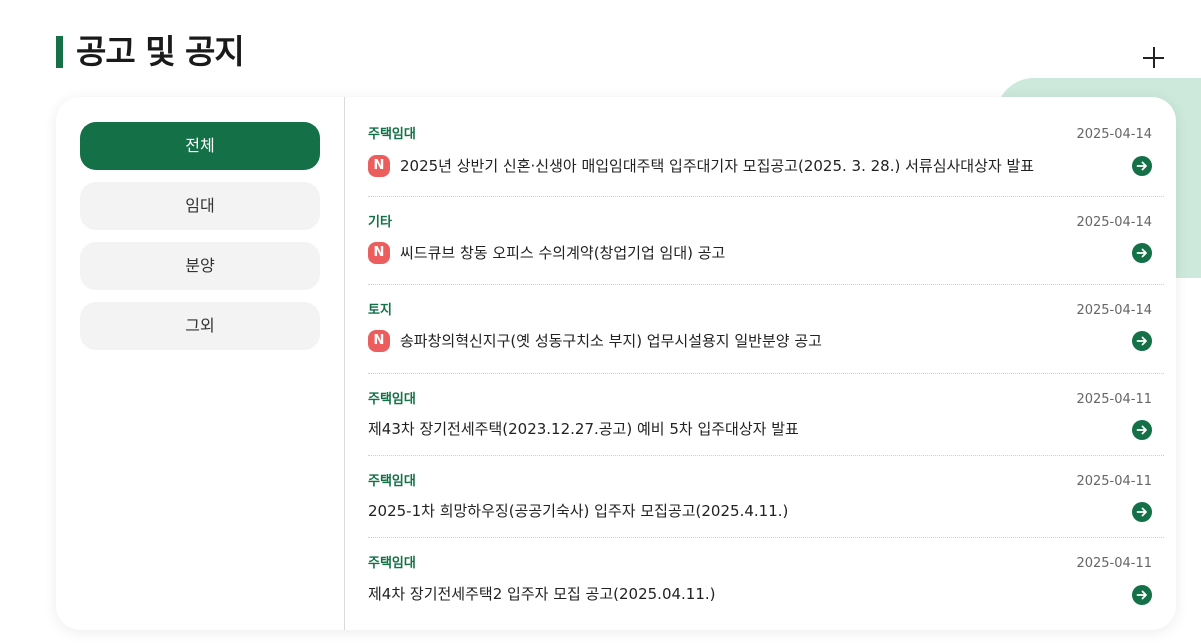  I want to click on tab-sale: 분양, so click(200, 266).